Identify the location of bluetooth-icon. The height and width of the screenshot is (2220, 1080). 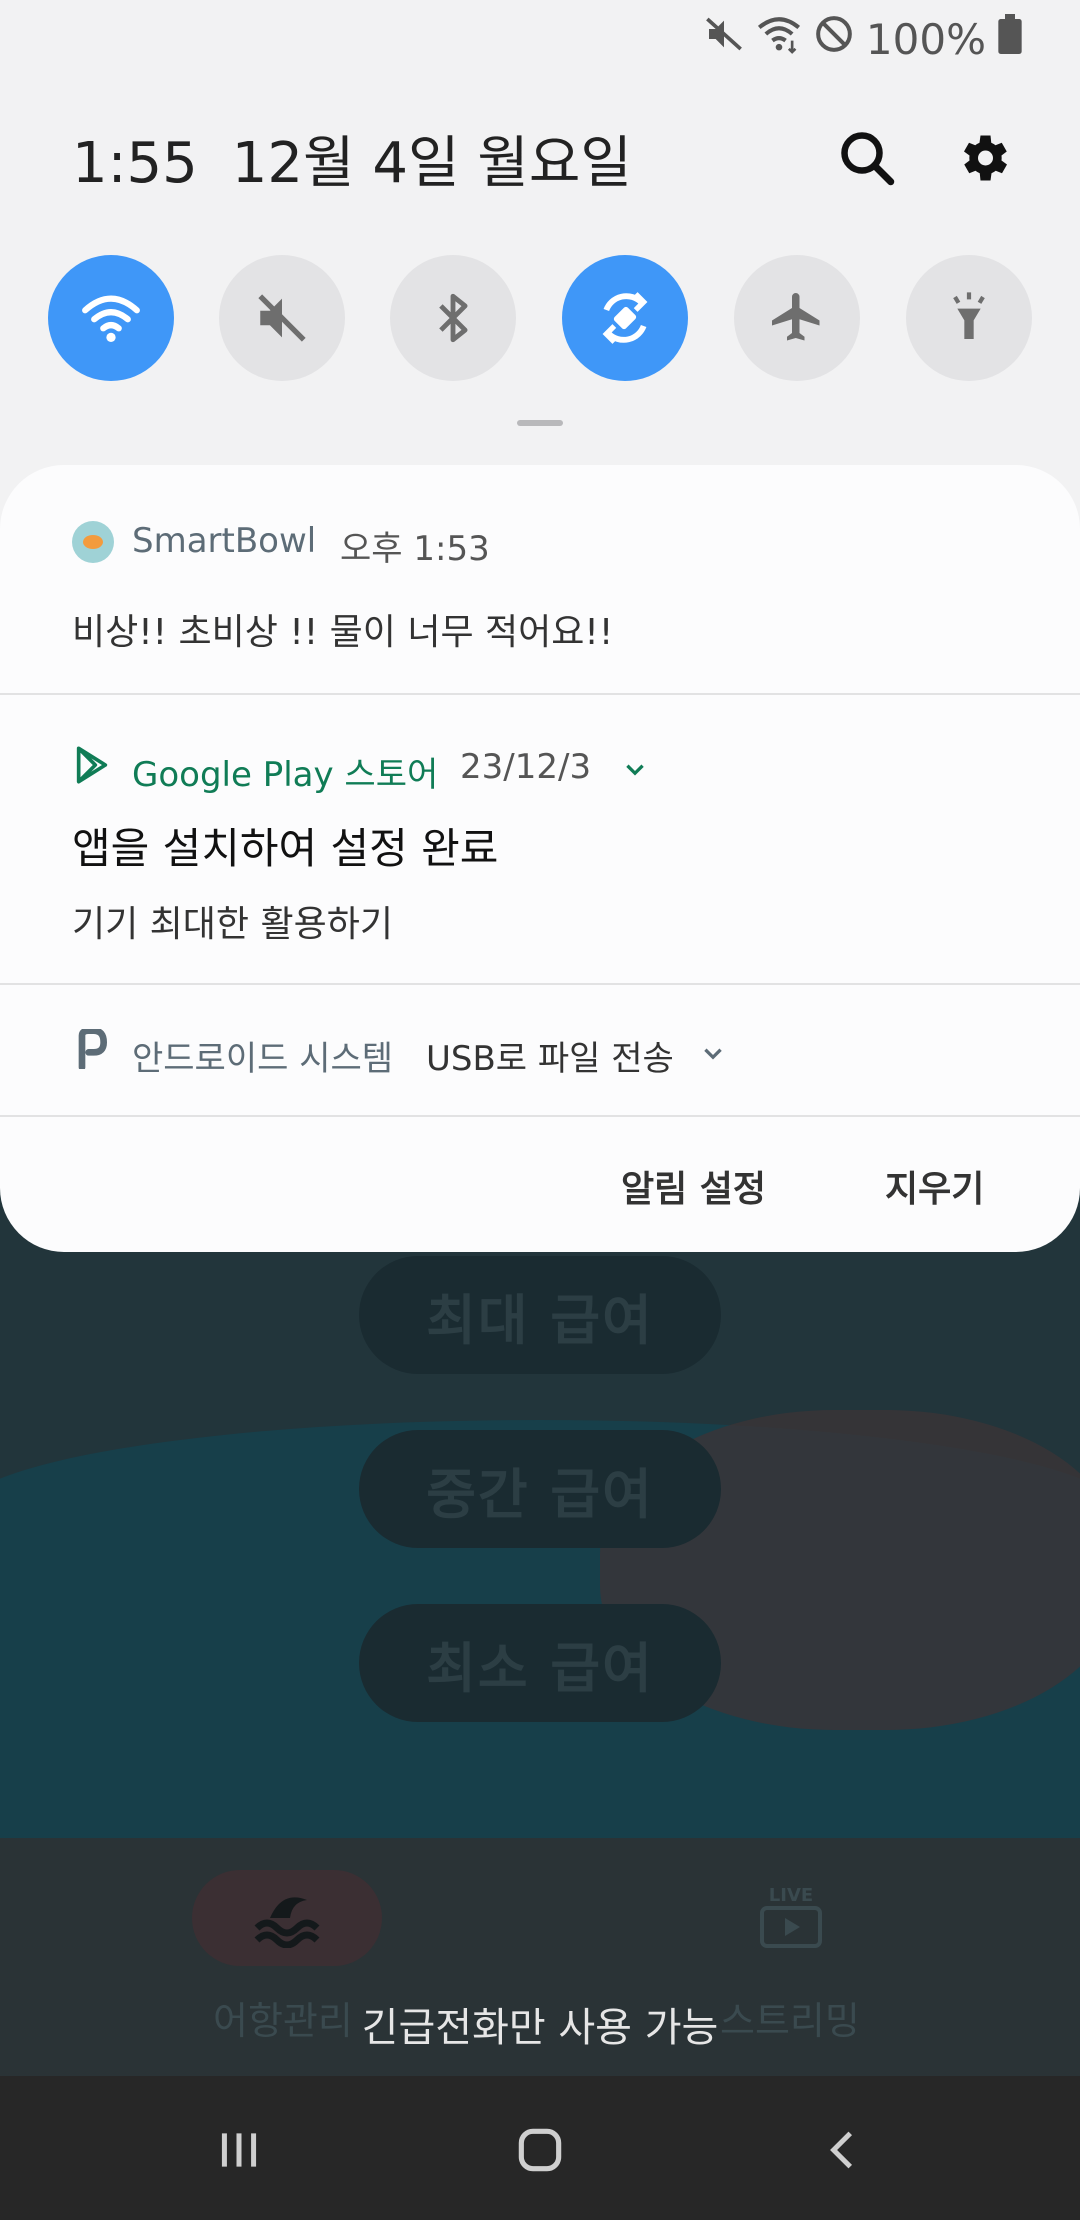
(453, 318).